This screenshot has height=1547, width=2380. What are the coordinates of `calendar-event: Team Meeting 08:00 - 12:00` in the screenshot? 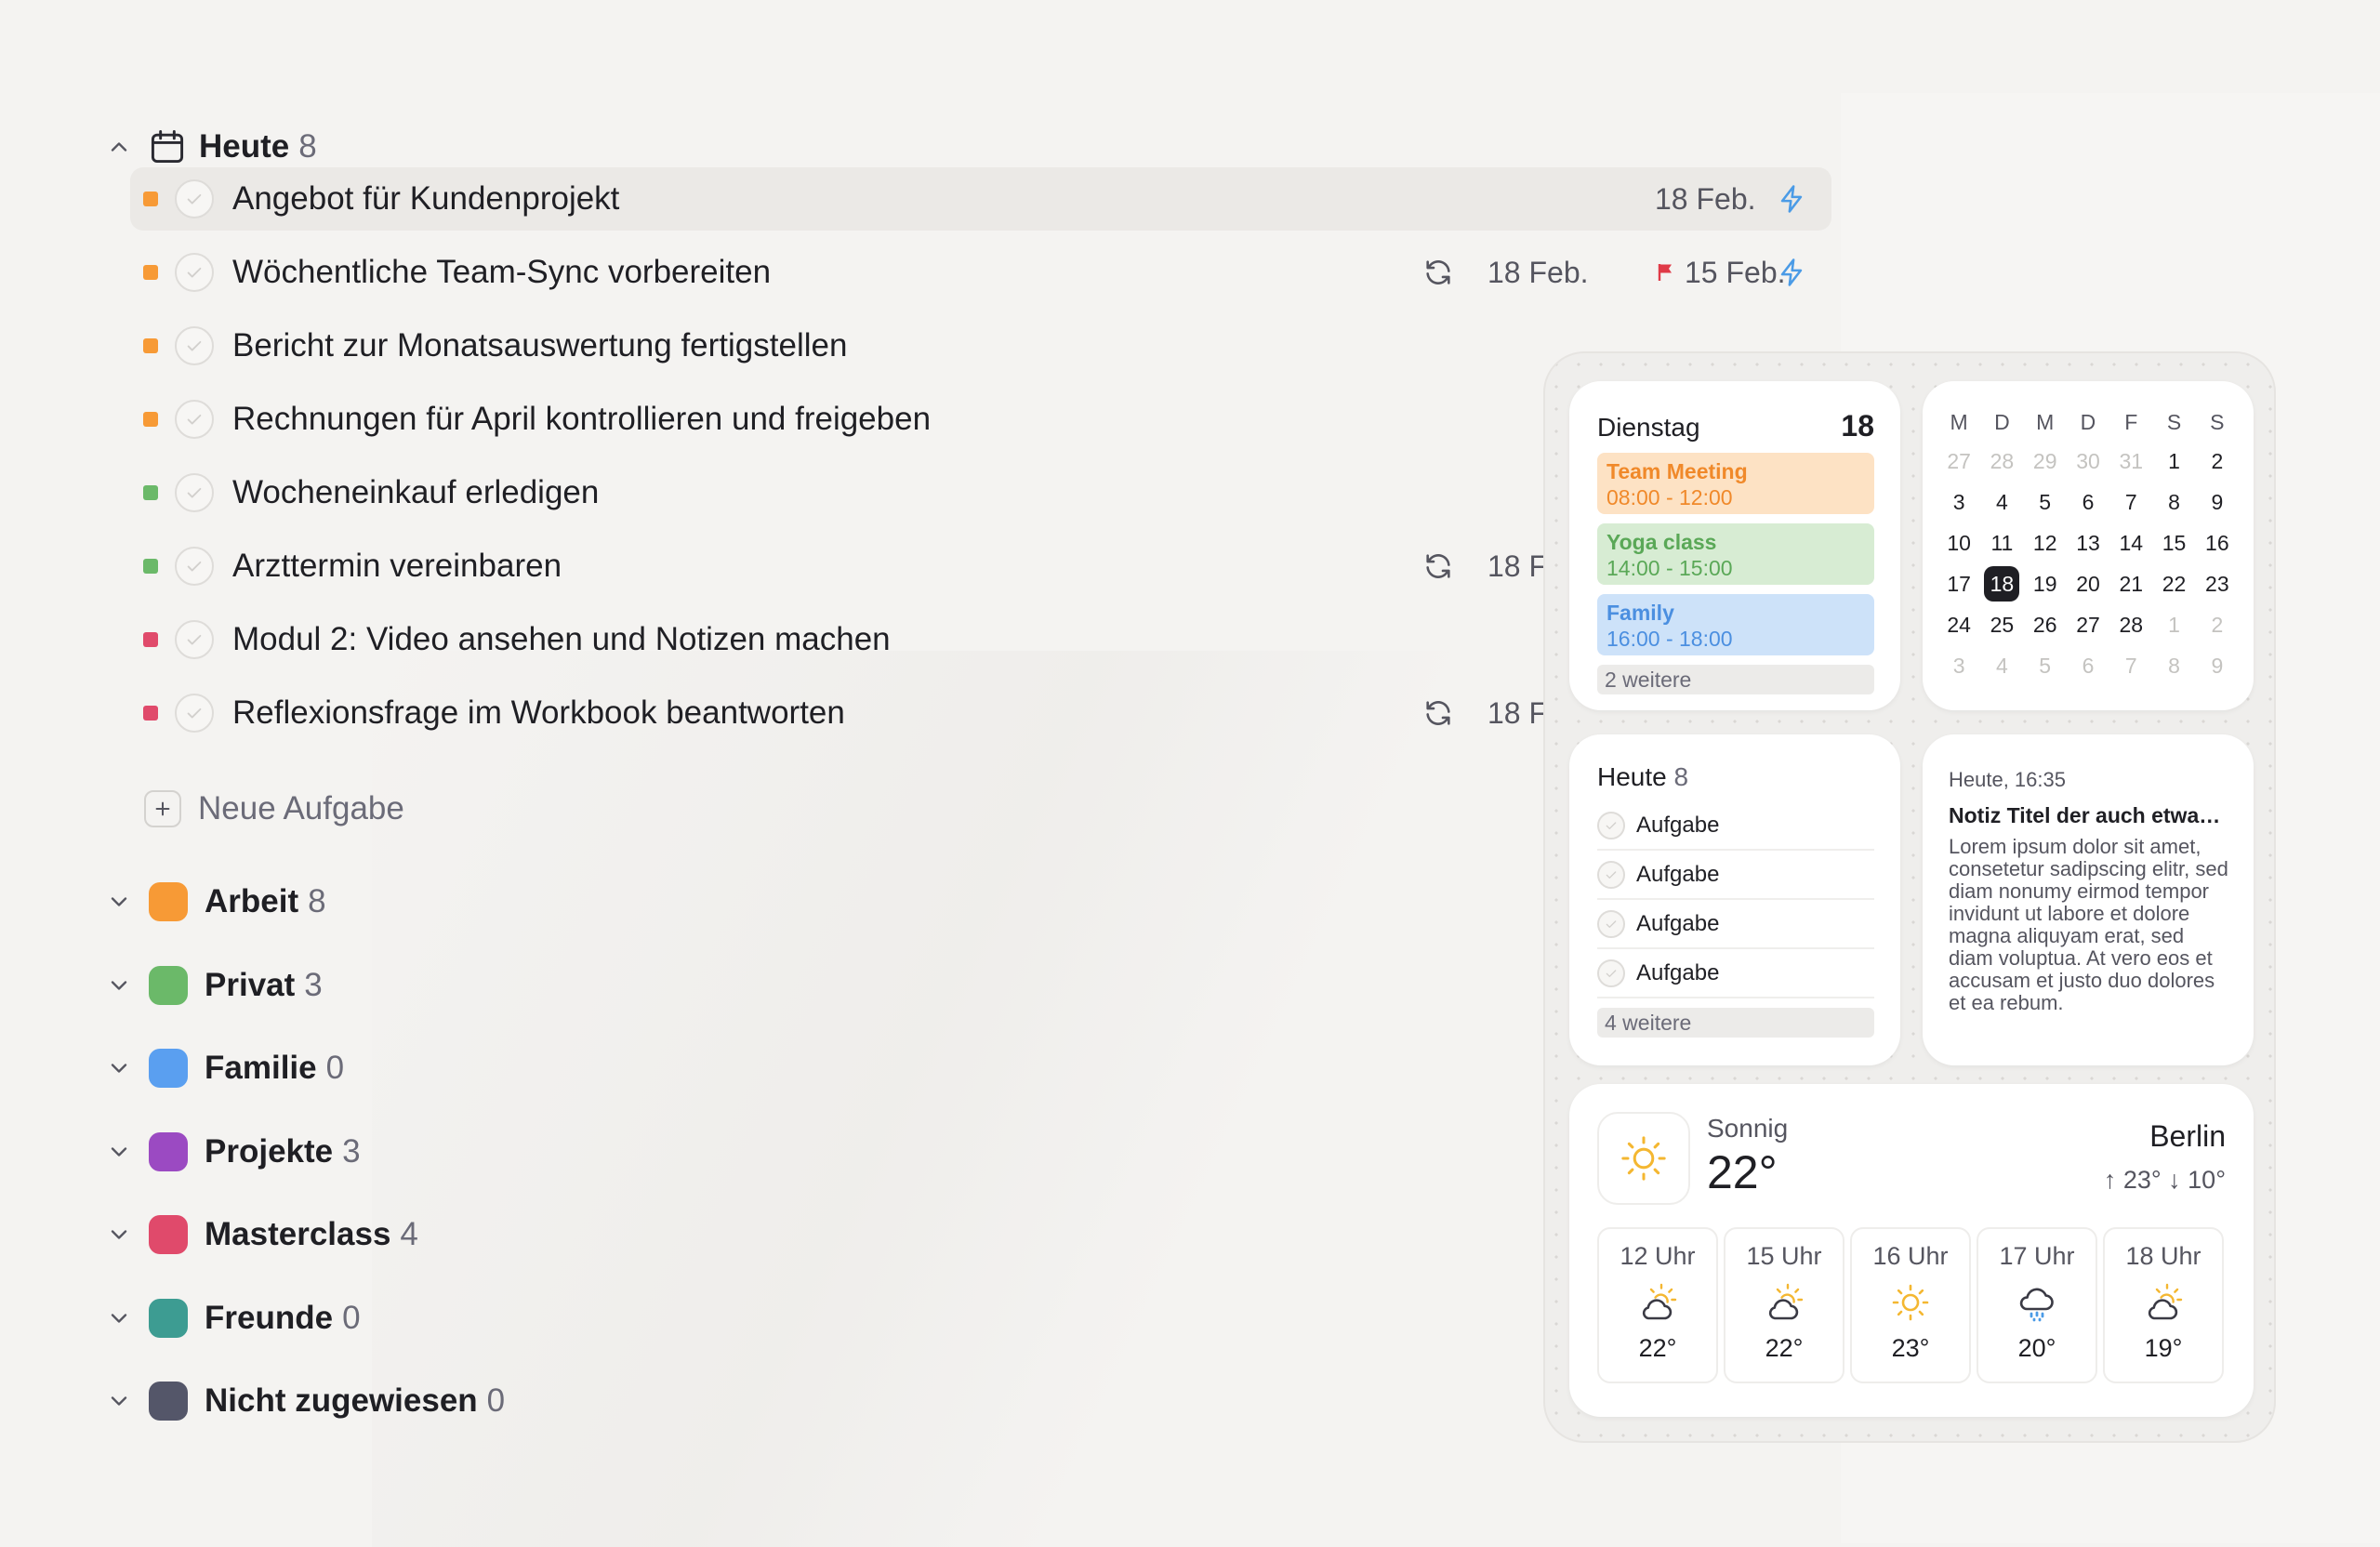 It's located at (1735, 483).